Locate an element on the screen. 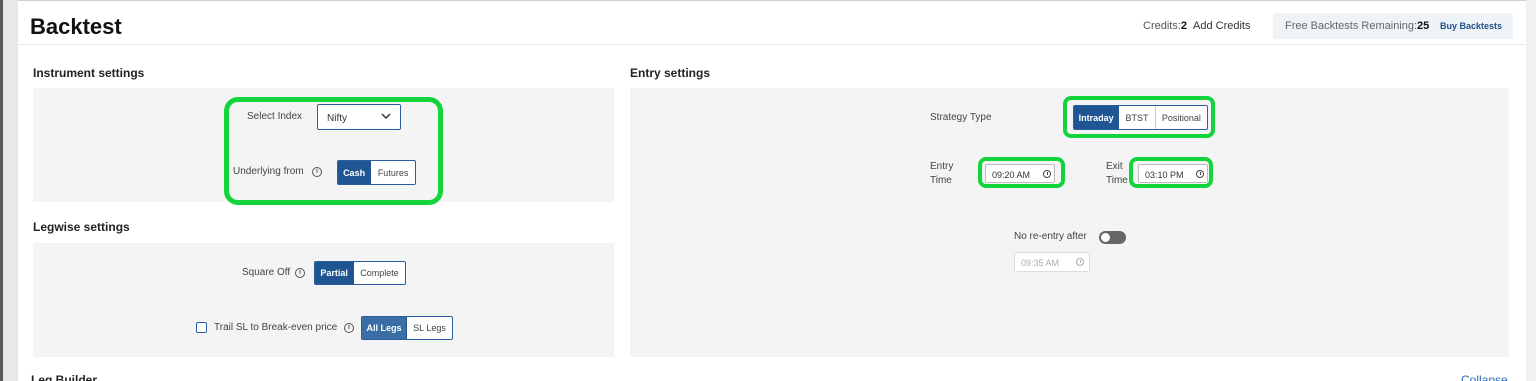  underlying-cash-option: Cash is located at coordinates (355, 172).